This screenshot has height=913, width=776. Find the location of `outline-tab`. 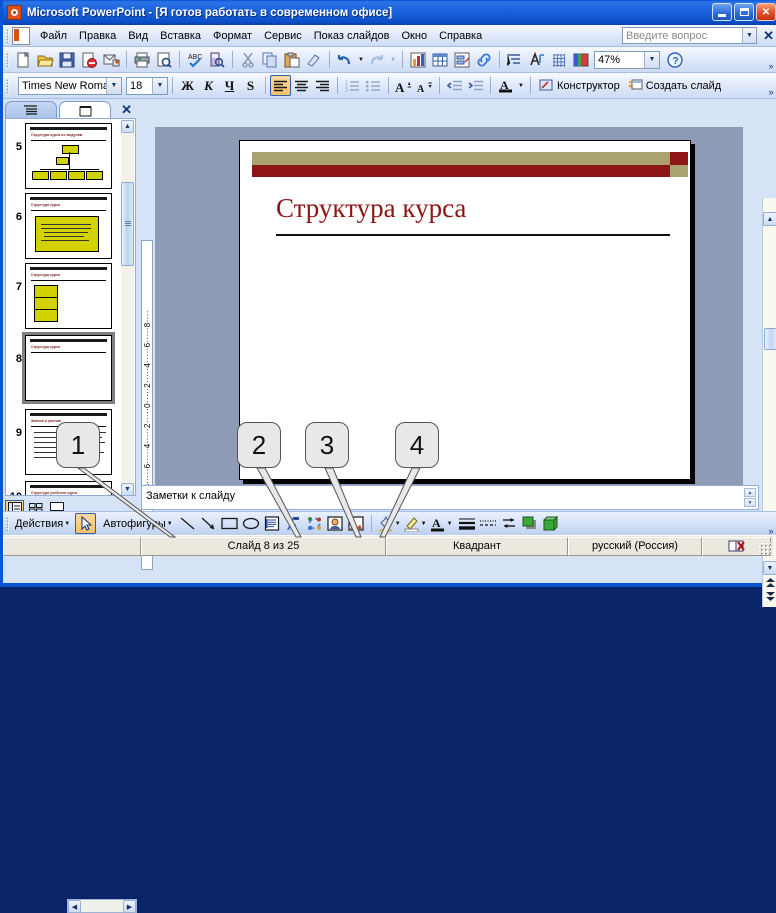

outline-tab is located at coordinates (31, 110).